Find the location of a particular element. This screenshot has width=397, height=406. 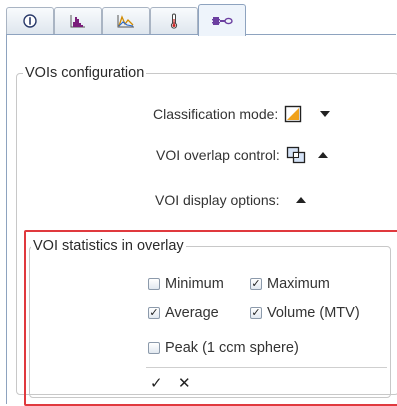

voi-overlap-button is located at coordinates (296, 155).